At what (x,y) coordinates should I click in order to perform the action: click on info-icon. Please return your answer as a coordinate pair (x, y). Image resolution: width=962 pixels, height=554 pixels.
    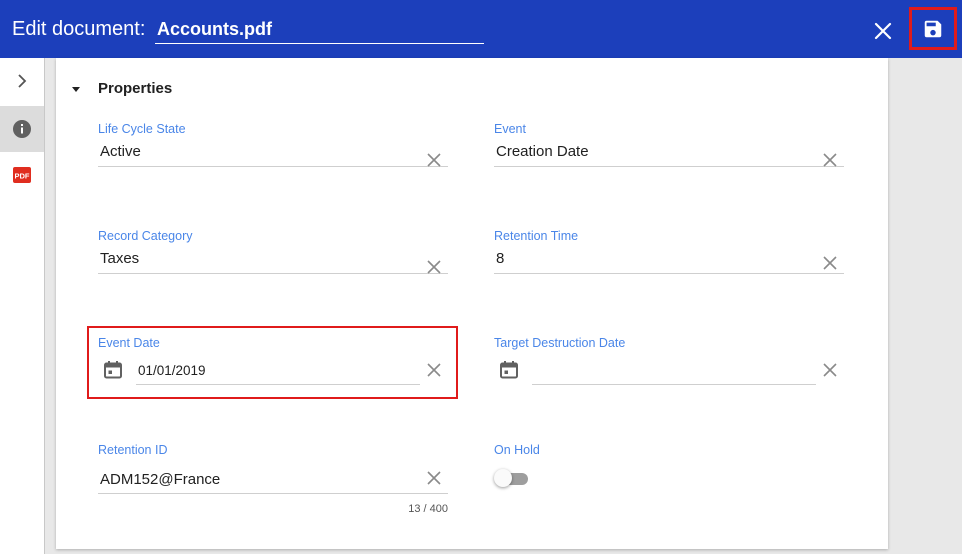
    Looking at the image, I should click on (22, 129).